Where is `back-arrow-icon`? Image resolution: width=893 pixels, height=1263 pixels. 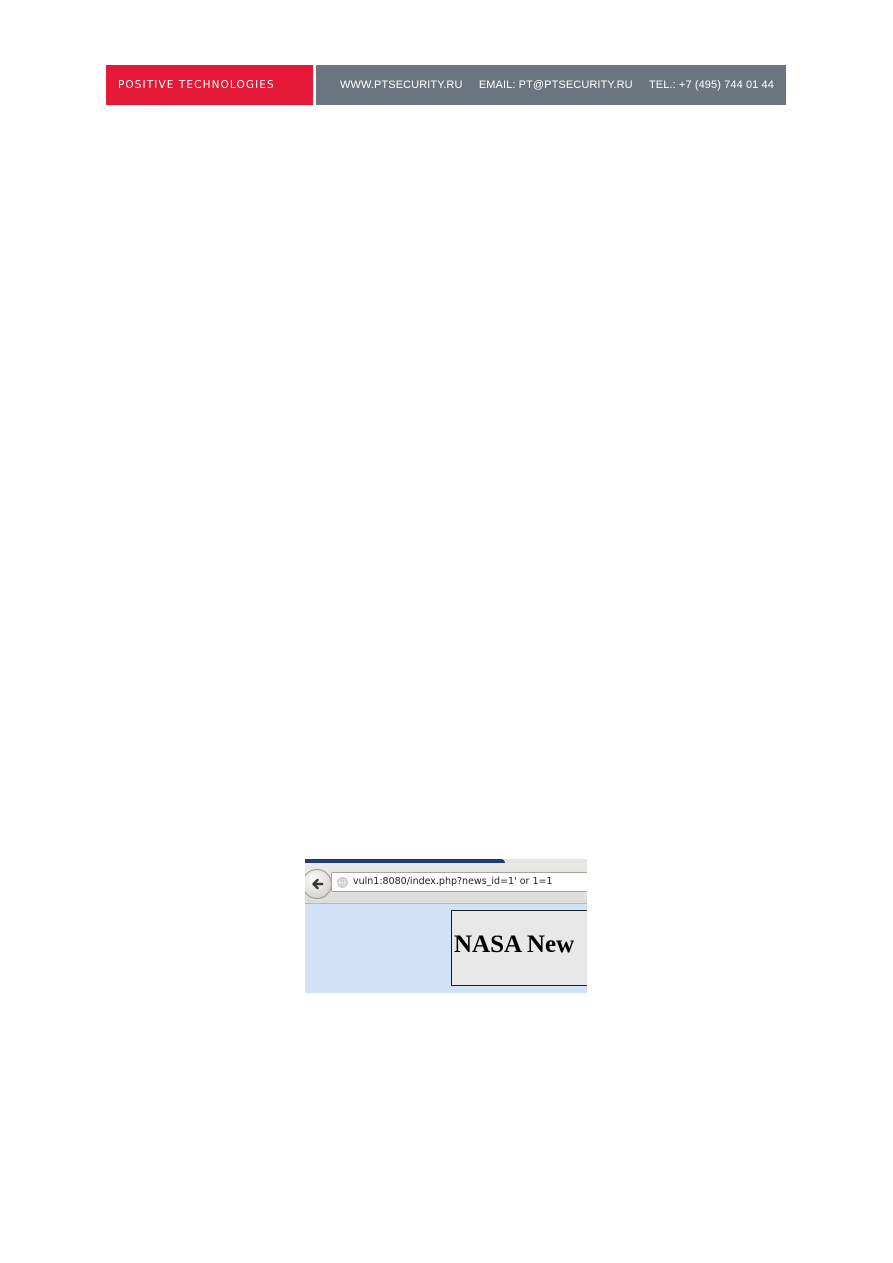
back-arrow-icon is located at coordinates (318, 884).